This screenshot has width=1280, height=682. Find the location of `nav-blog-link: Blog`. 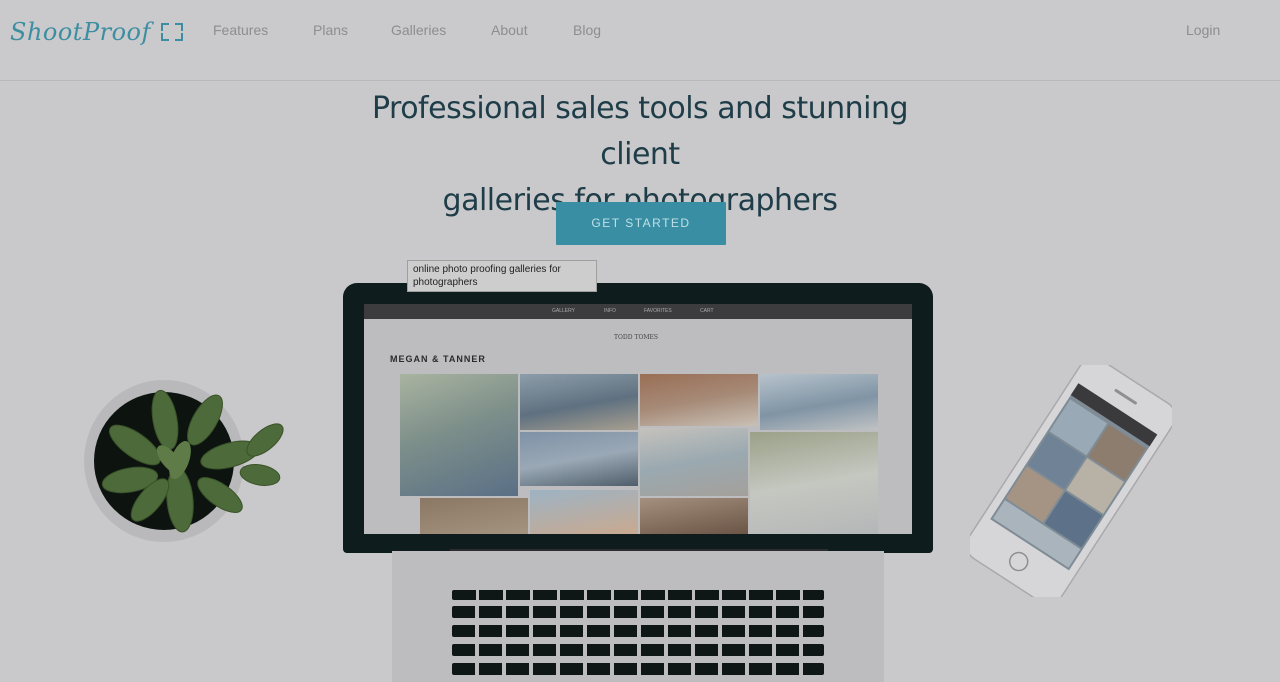

nav-blog-link: Blog is located at coordinates (587, 30).